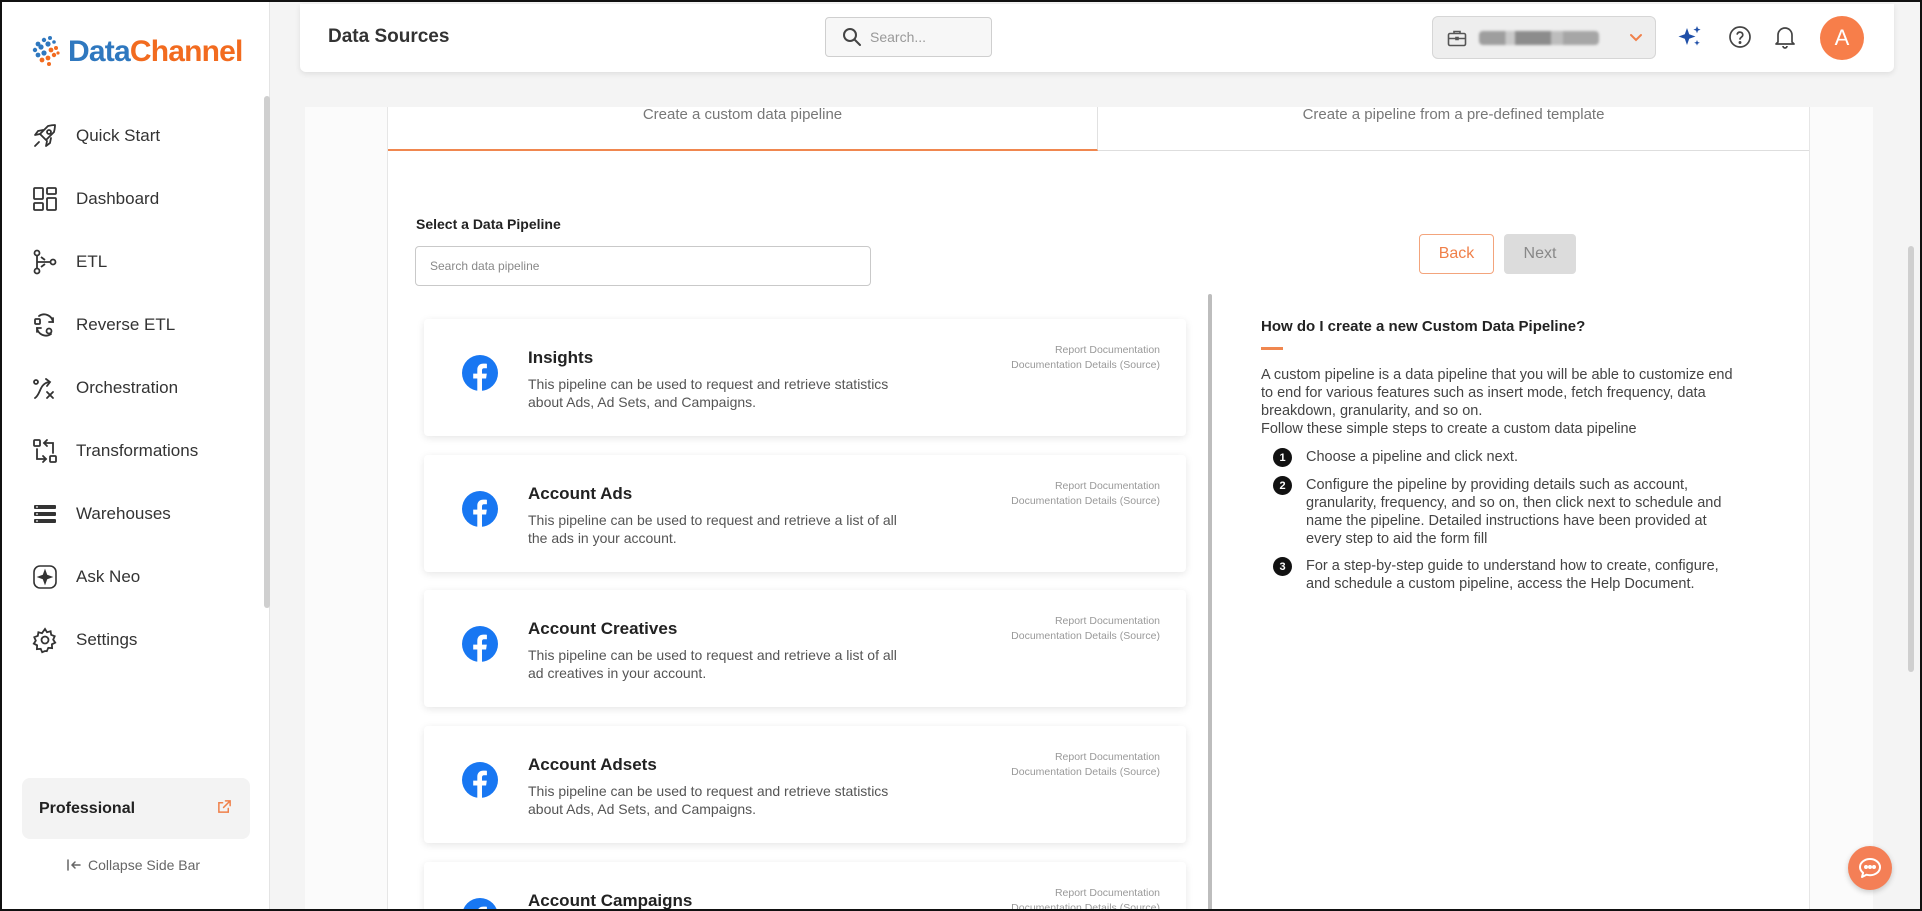  What do you see at coordinates (131, 513) in the screenshot?
I see `sidebar-item-warehouses: Warehouses` at bounding box center [131, 513].